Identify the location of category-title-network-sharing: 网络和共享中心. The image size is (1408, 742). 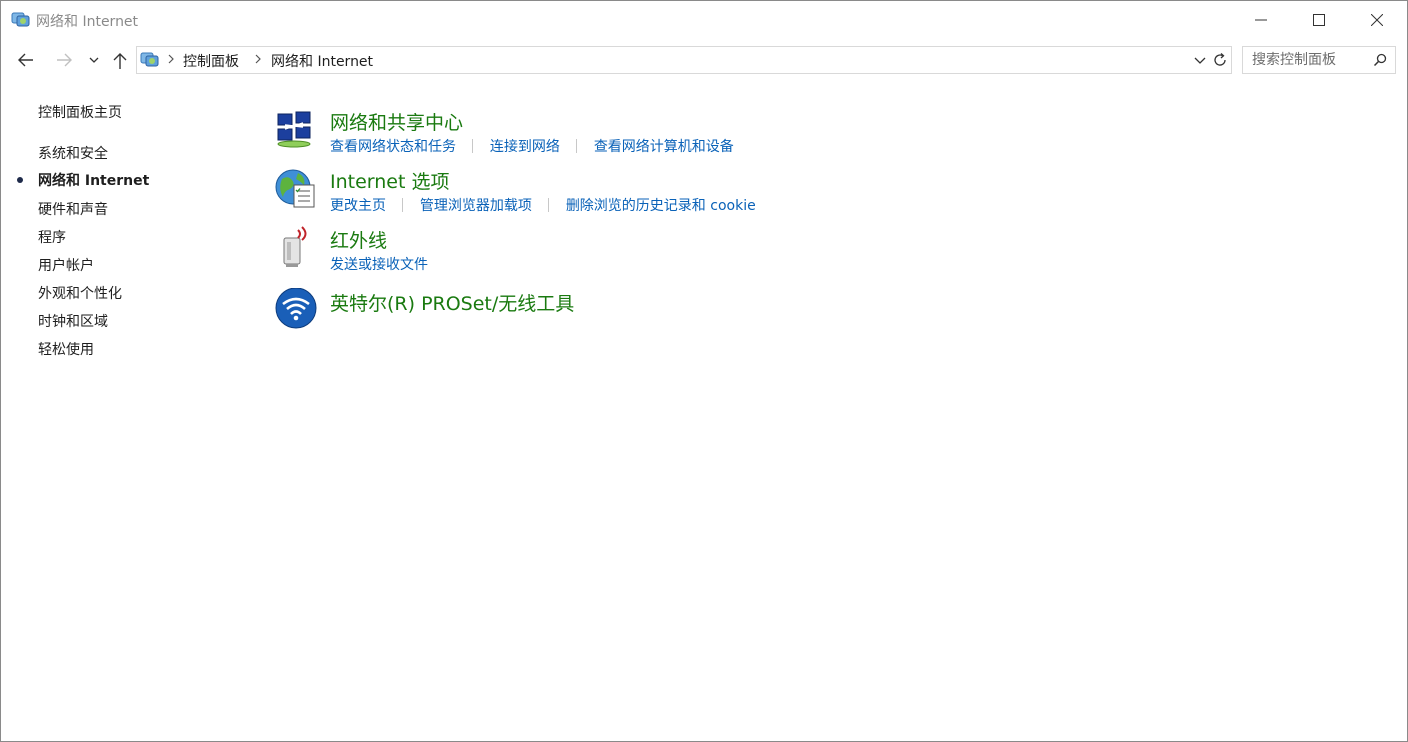
(396, 121).